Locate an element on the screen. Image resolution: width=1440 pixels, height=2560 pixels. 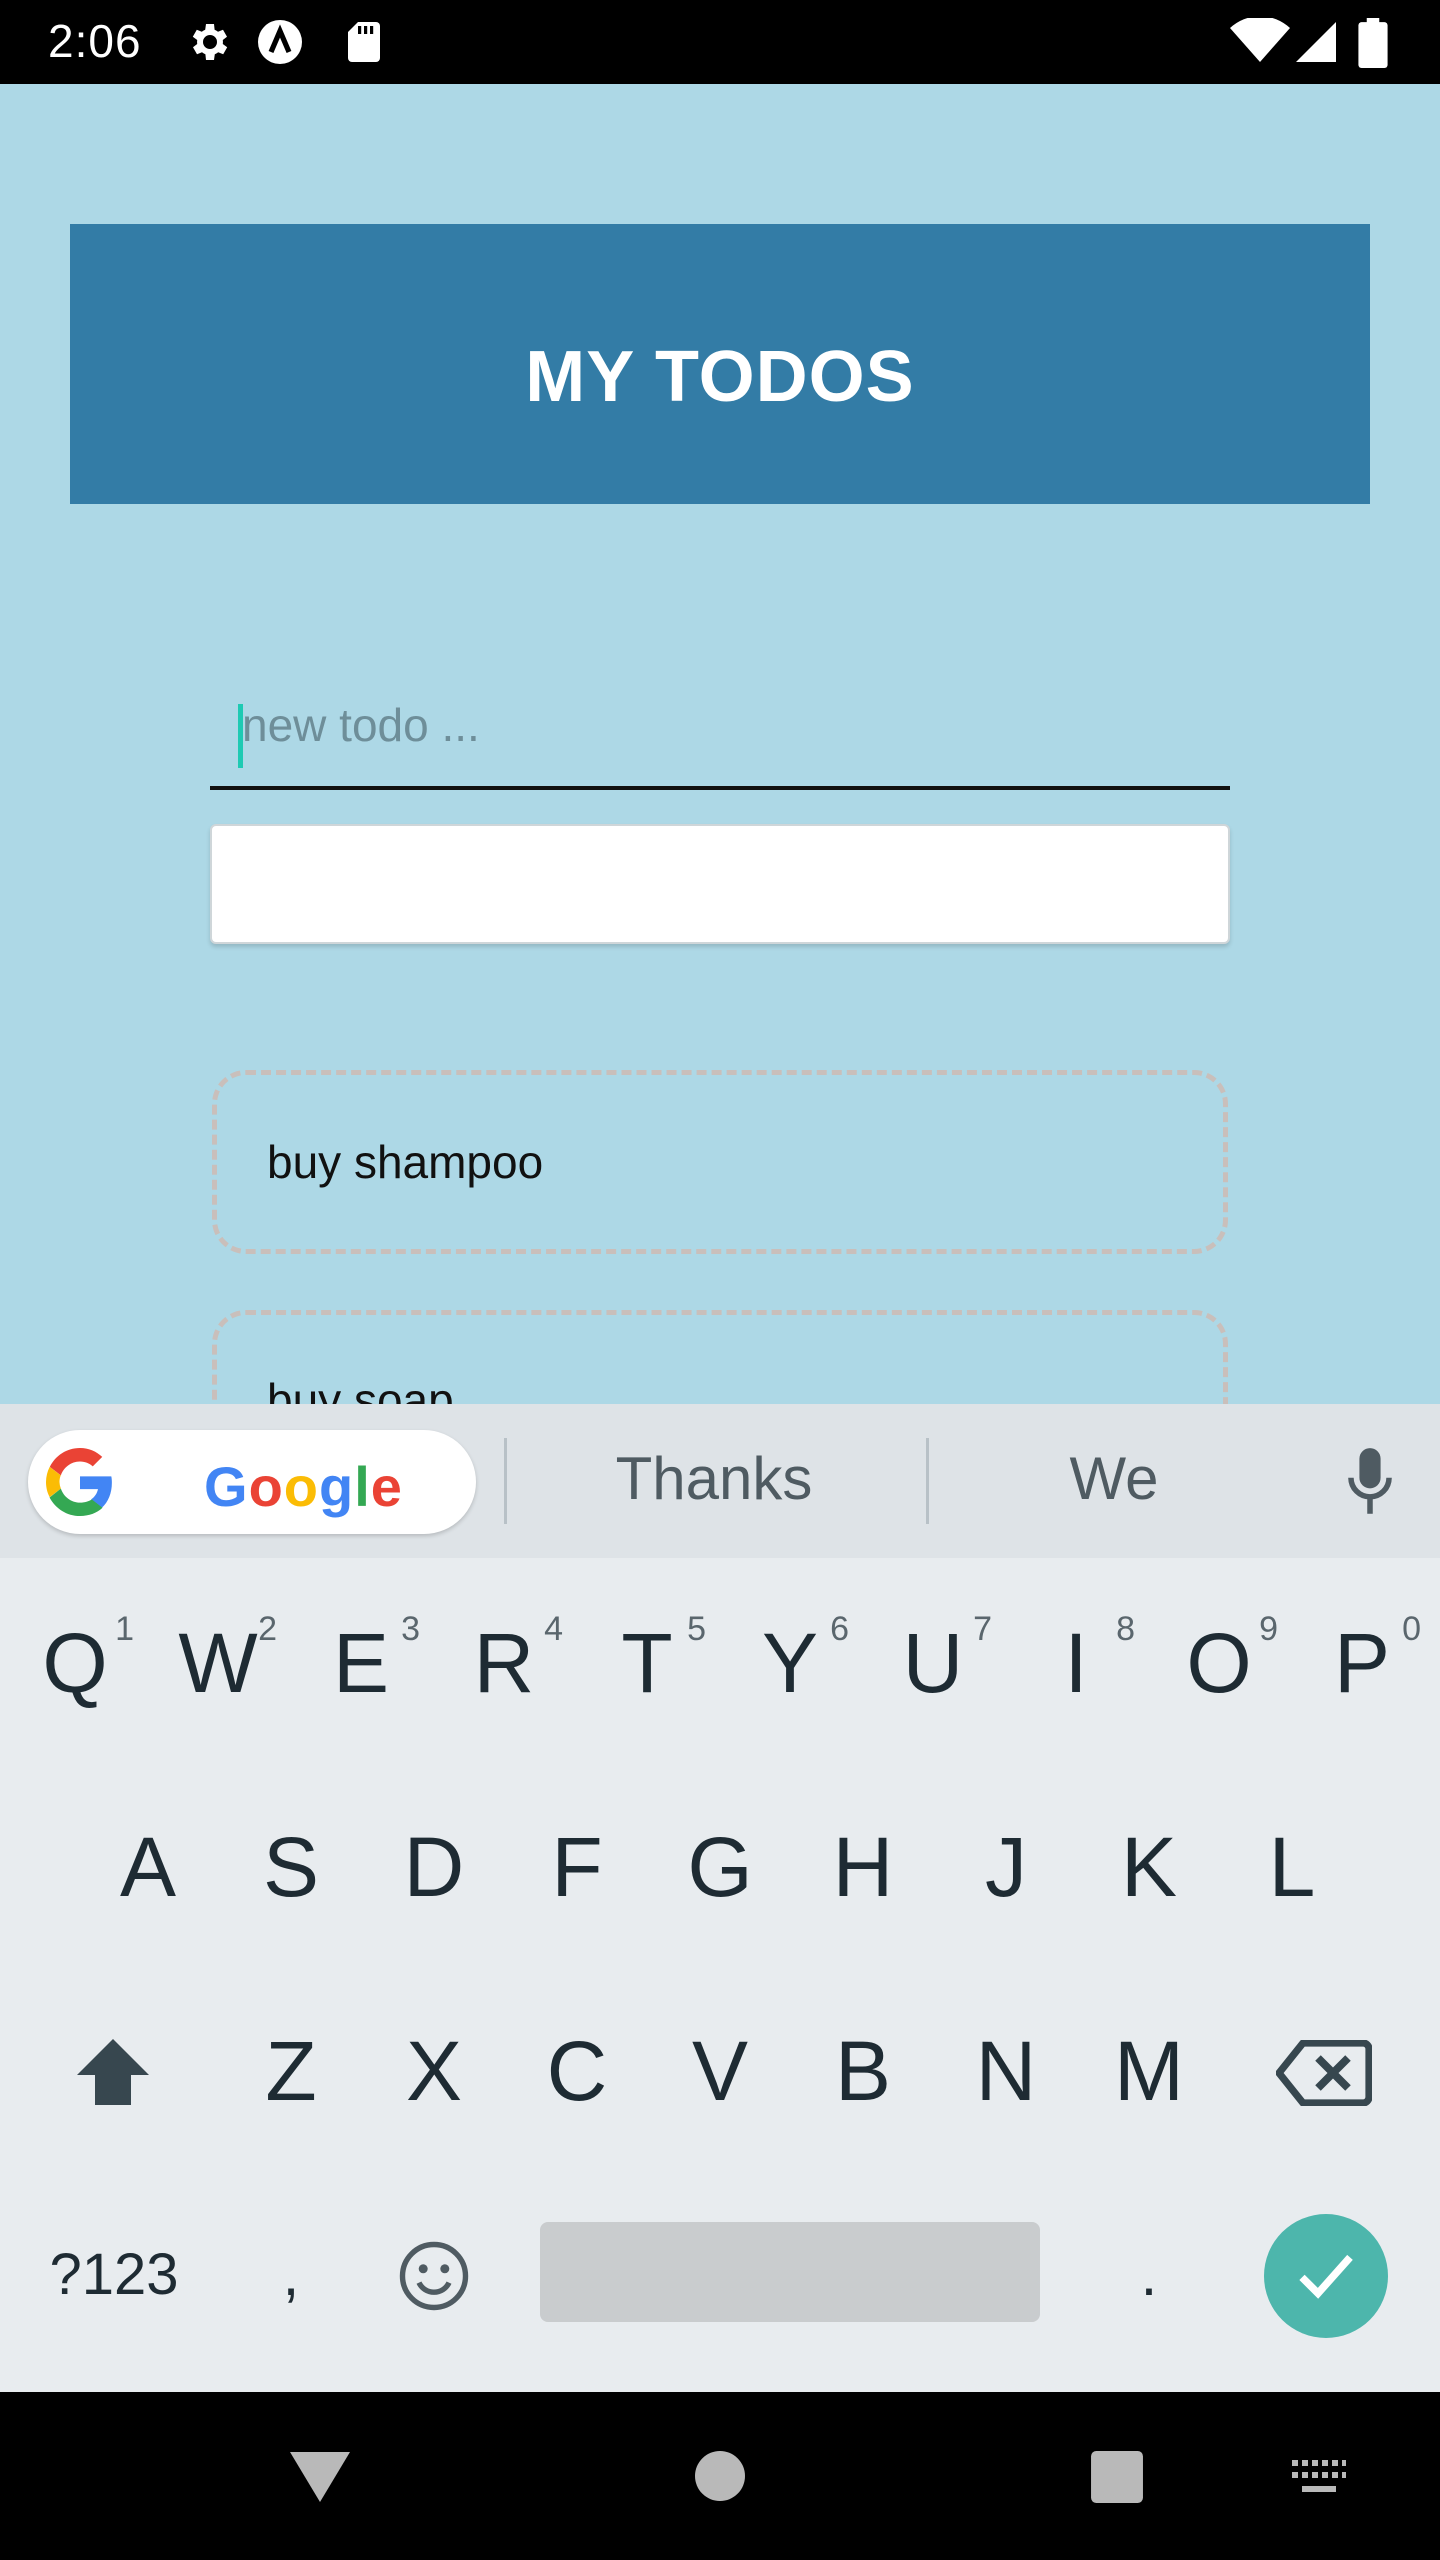
key-b: B is located at coordinates (863, 2071).